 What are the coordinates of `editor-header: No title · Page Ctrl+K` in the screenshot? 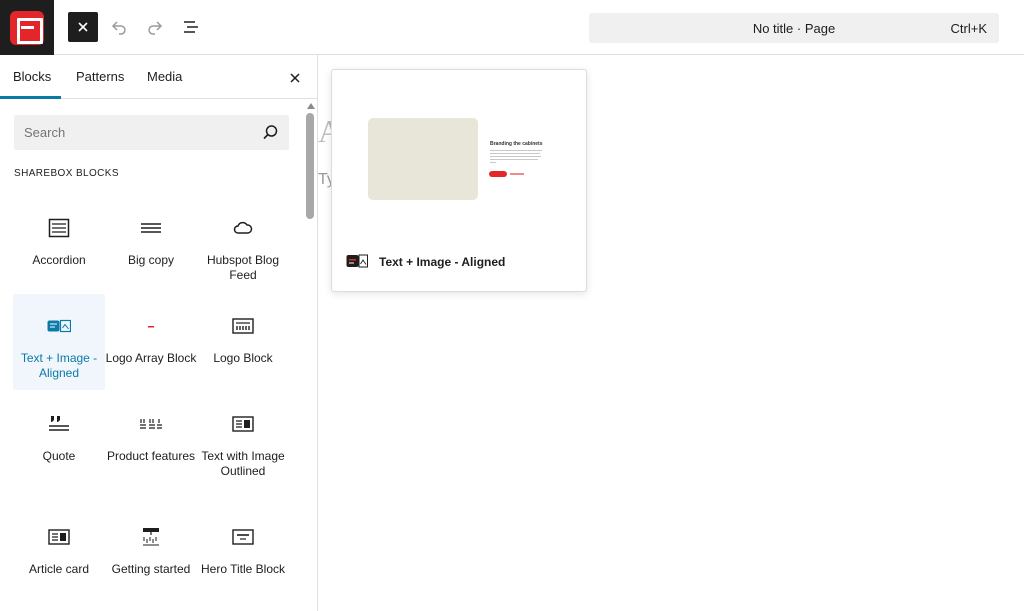 It's located at (512, 27).